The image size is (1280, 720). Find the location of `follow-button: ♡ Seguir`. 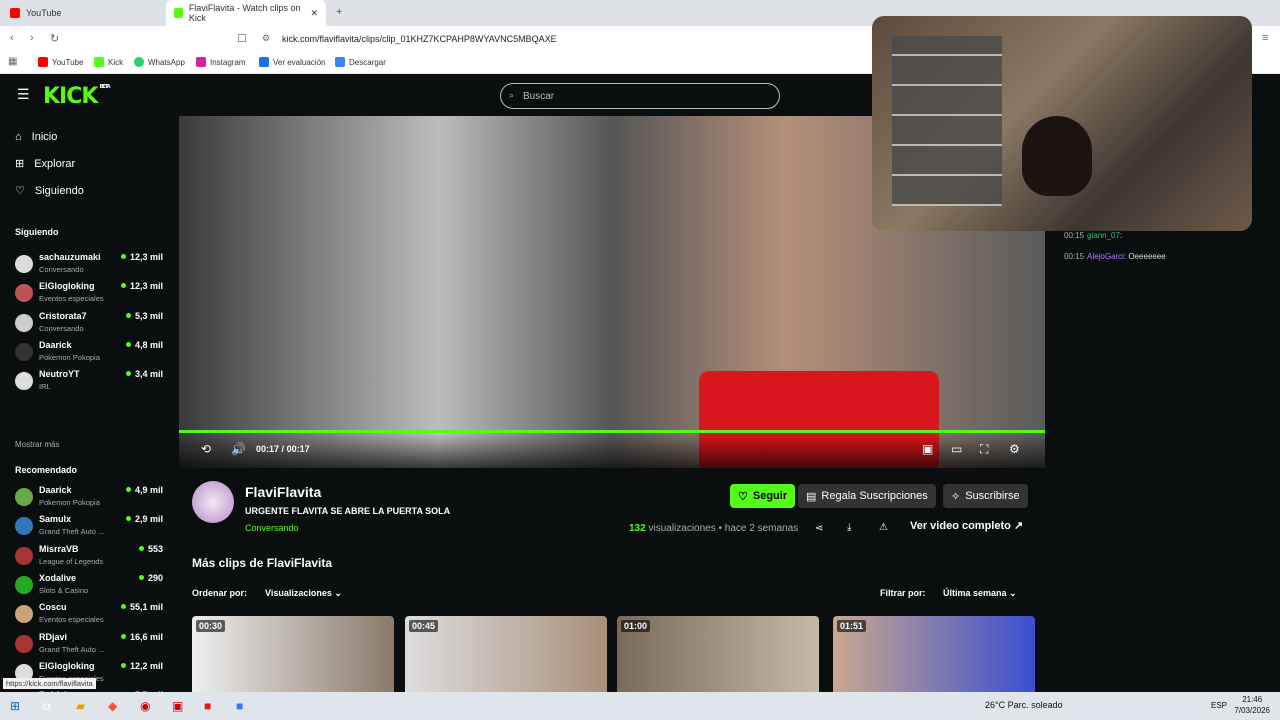

follow-button: ♡ Seguir is located at coordinates (763, 496).